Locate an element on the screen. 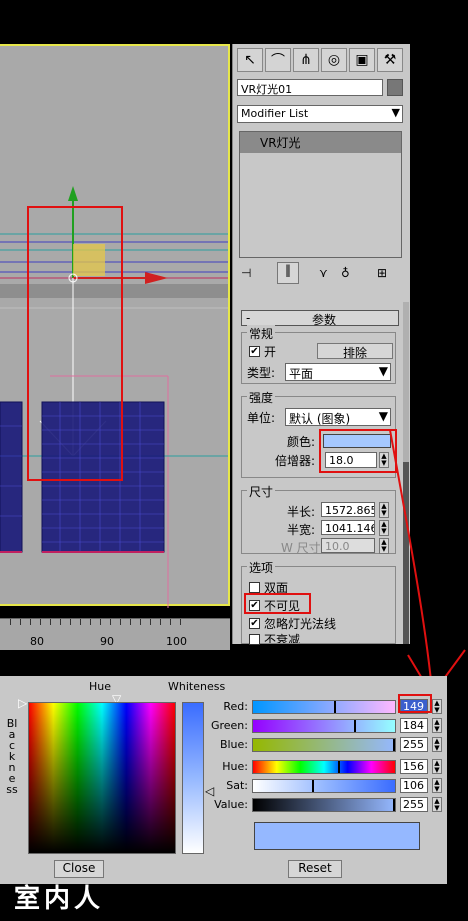 This screenshot has width=468, height=921. object-color-swatch is located at coordinates (395, 87).